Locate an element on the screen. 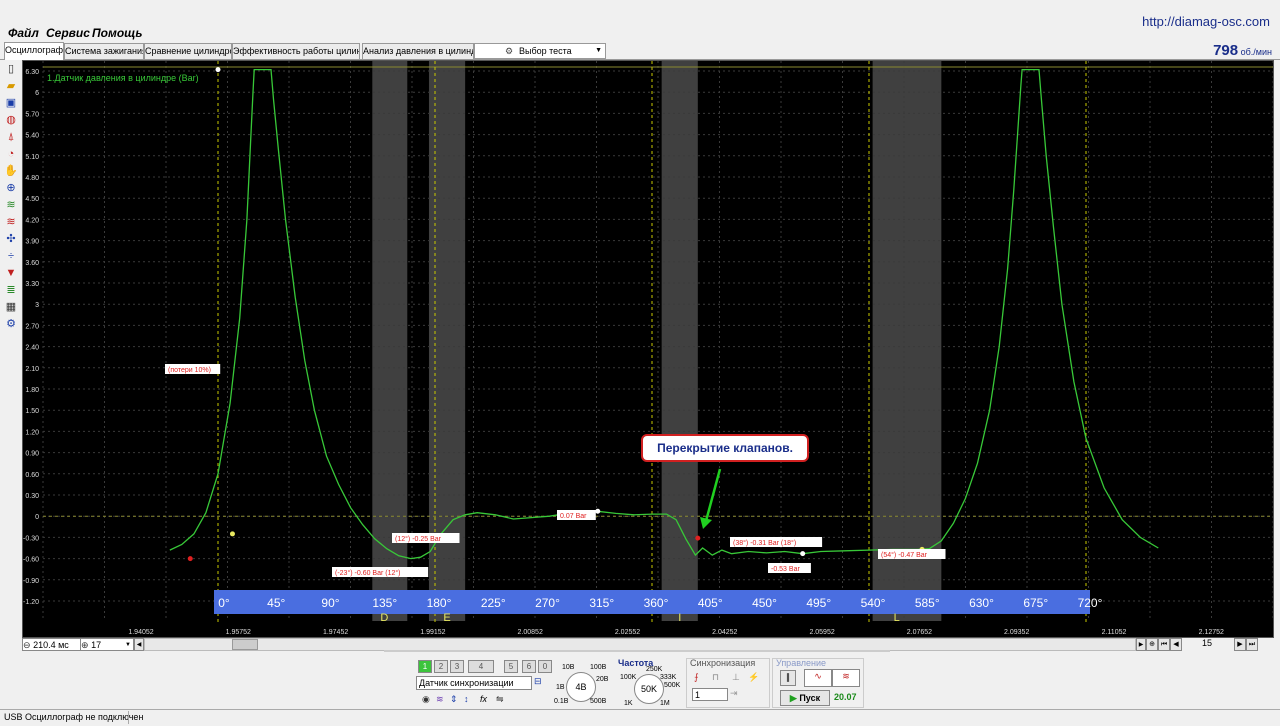 Image resolution: width=1280 pixels, height=726 pixels. sensor-select: Датчик синхронизации is located at coordinates (474, 683).